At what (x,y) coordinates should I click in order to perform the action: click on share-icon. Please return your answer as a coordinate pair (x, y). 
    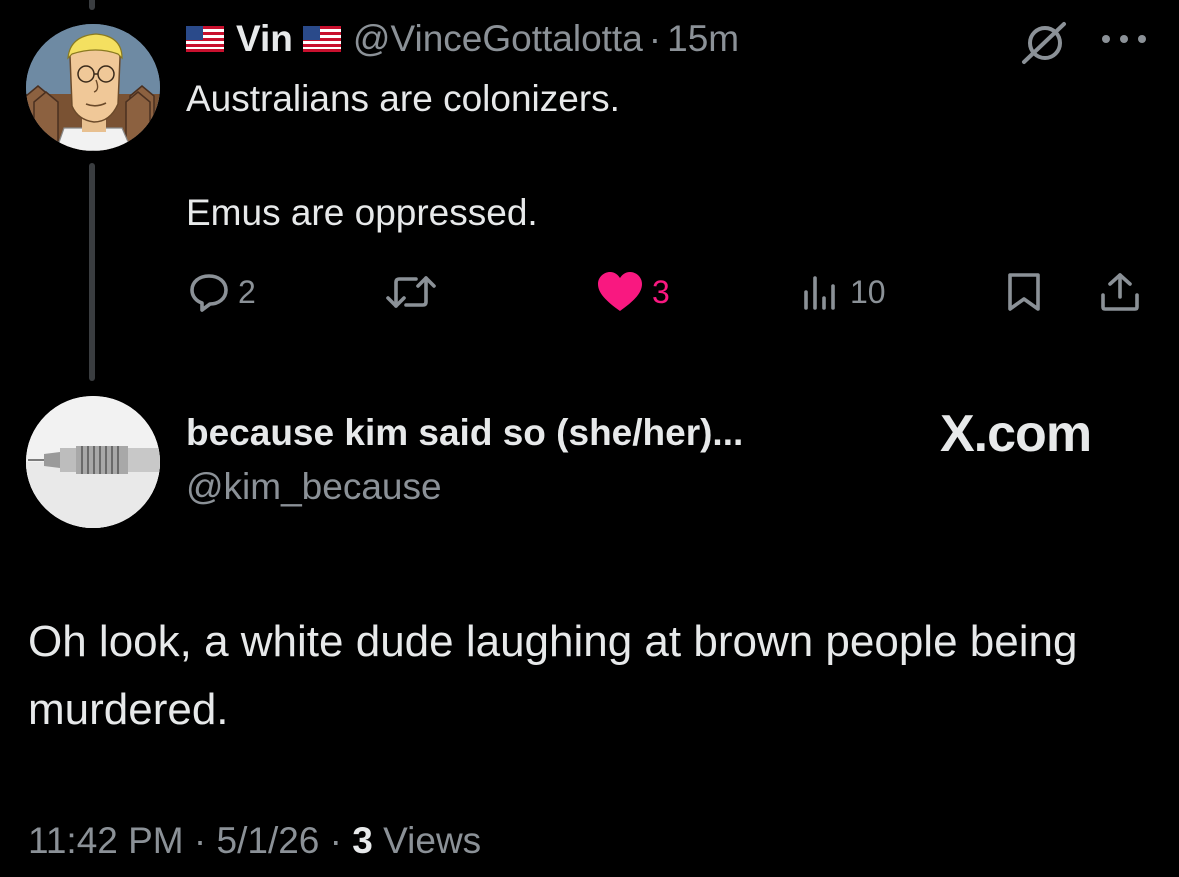
    Looking at the image, I should click on (1120, 292).